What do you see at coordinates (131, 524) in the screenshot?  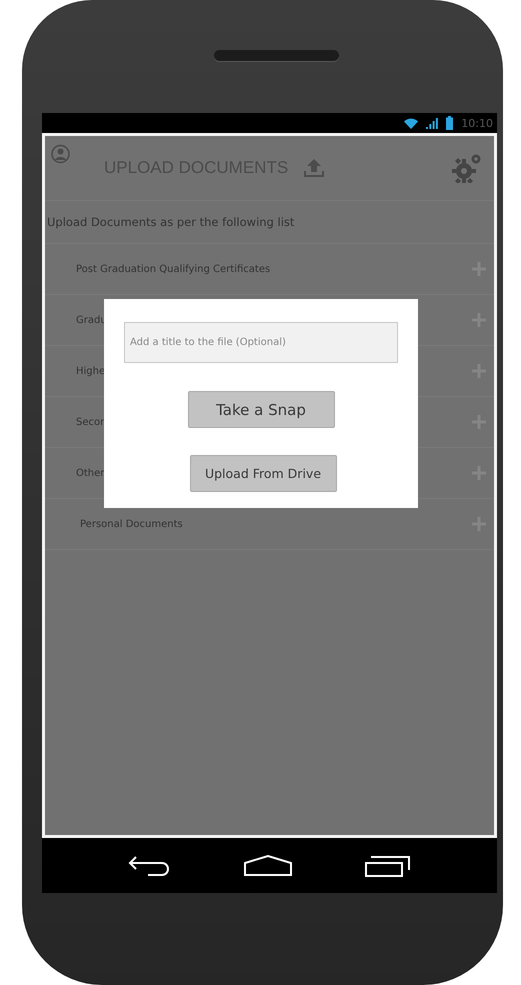 I see `document-label: Personal Documents` at bounding box center [131, 524].